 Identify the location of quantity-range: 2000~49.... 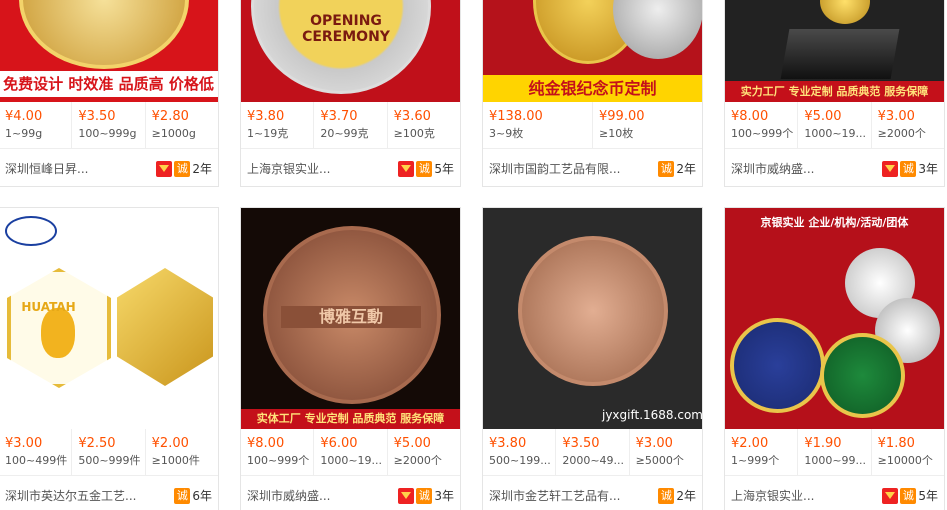
(593, 460).